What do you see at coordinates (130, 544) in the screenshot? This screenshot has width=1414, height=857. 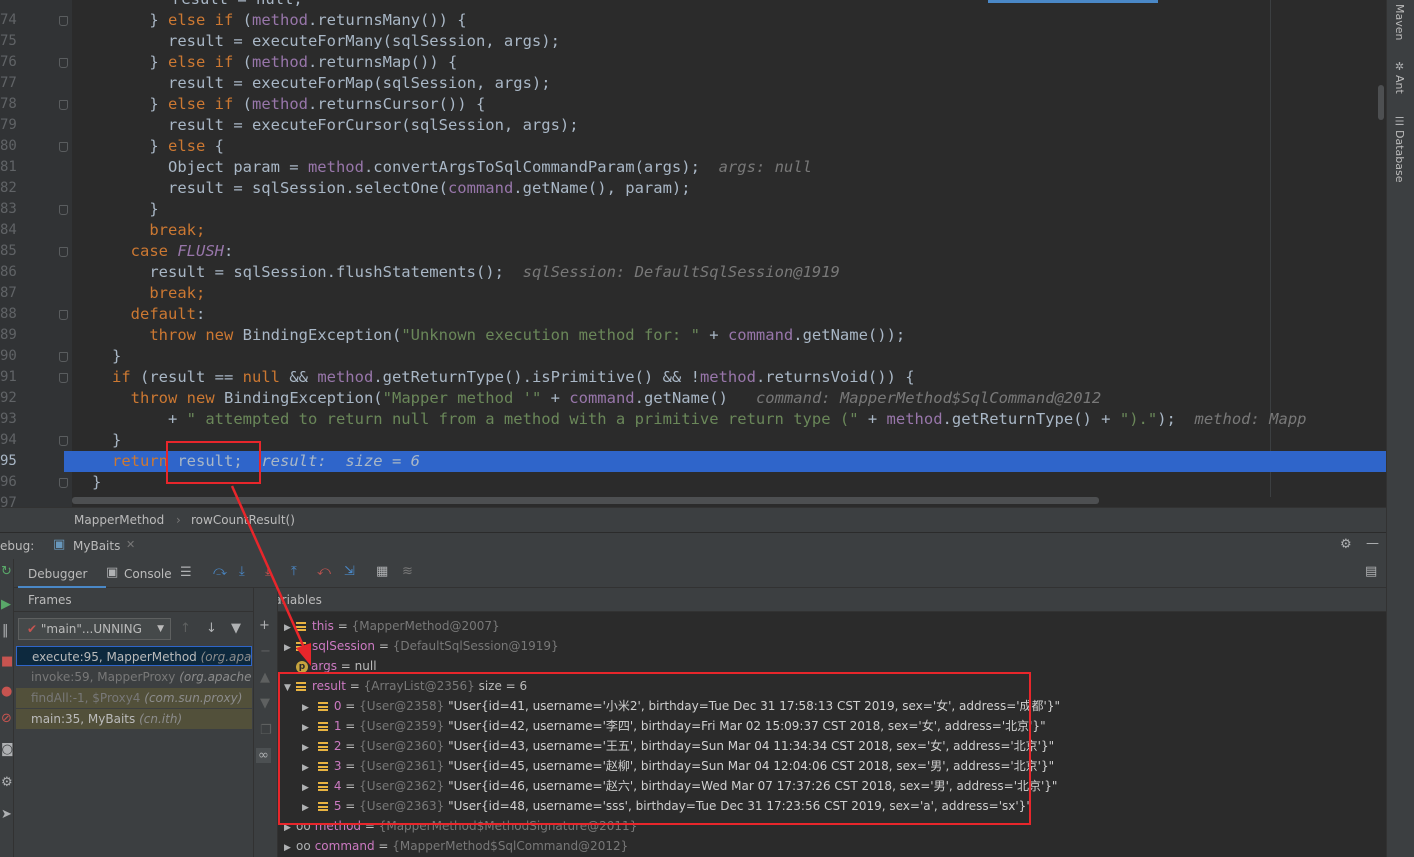 I see `close-icon: ✕` at bounding box center [130, 544].